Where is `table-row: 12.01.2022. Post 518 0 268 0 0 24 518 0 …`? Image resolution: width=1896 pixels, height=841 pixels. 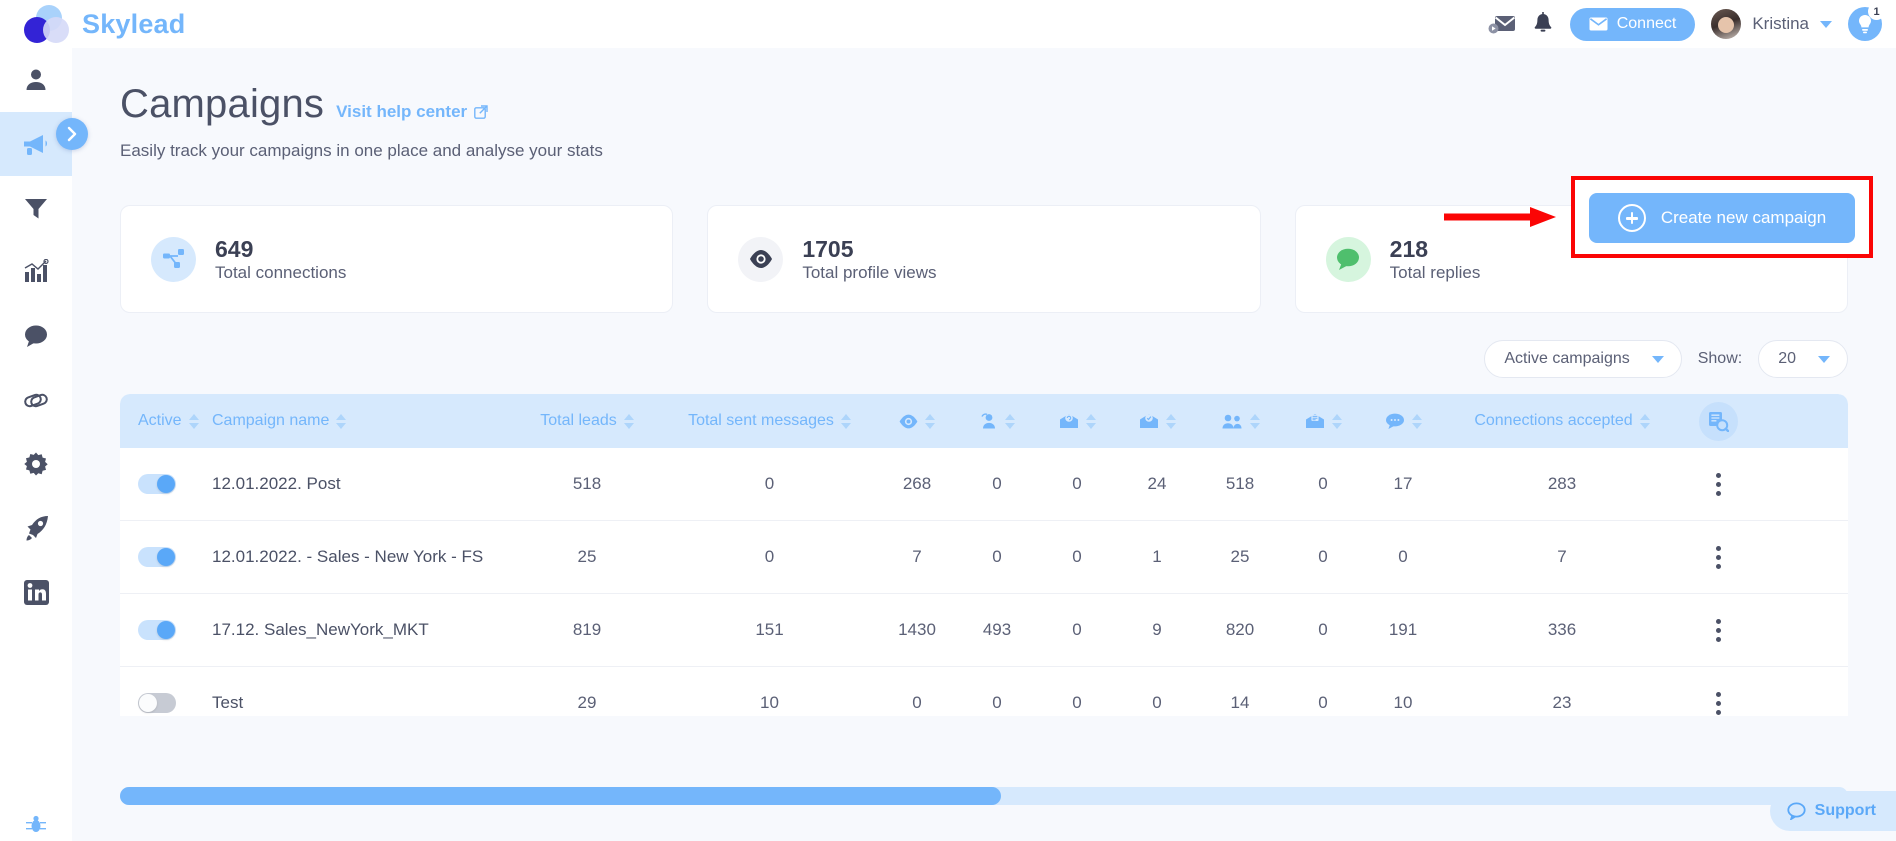 table-row: 12.01.2022. Post 518 0 268 0 0 24 518 0 … is located at coordinates (984, 484).